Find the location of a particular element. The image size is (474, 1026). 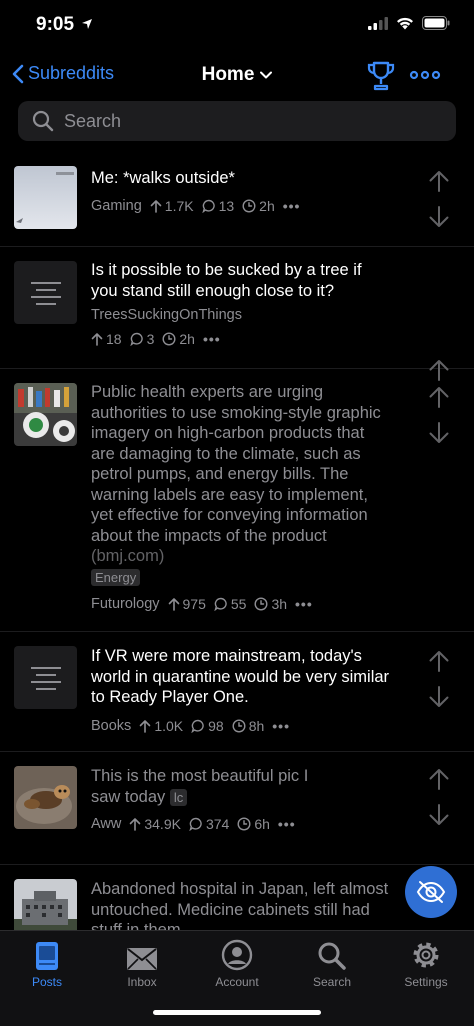

comment-value: 55 is located at coordinates (238, 604).